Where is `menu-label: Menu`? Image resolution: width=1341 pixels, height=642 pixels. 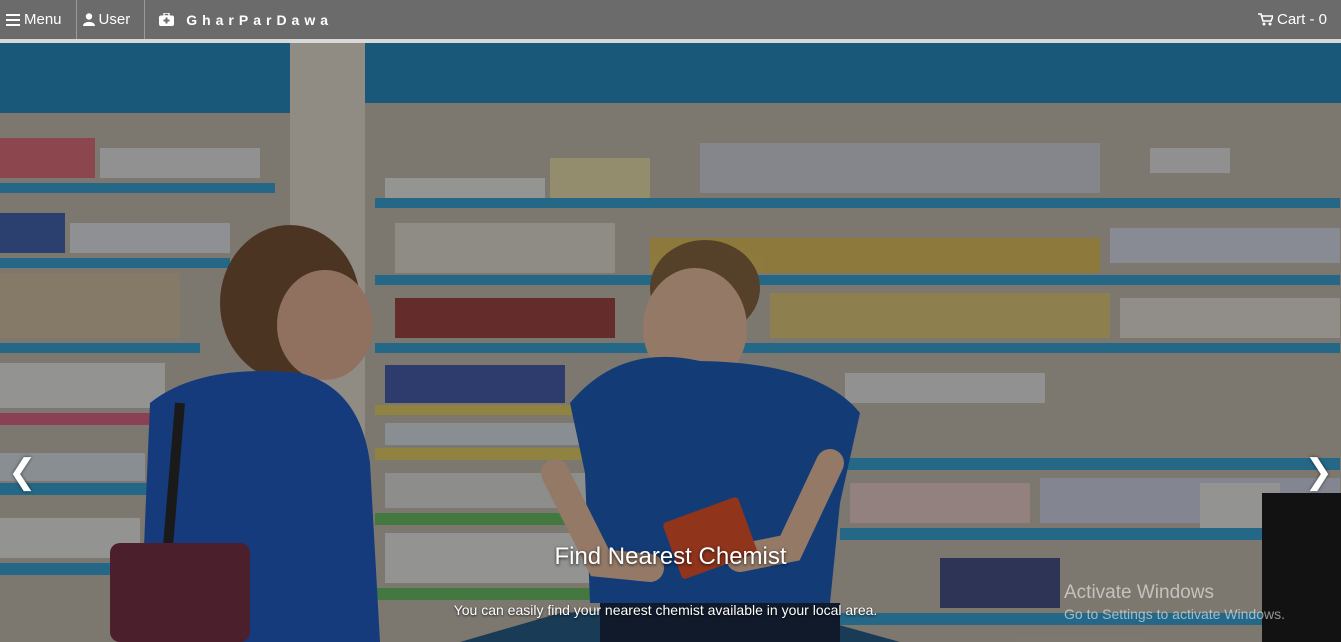
menu-label: Menu is located at coordinates (43, 19).